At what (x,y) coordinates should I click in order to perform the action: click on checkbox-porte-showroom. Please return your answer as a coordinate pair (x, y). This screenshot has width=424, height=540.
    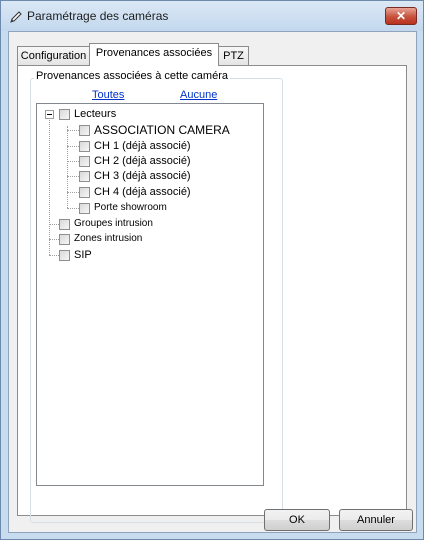
    Looking at the image, I should click on (84, 208).